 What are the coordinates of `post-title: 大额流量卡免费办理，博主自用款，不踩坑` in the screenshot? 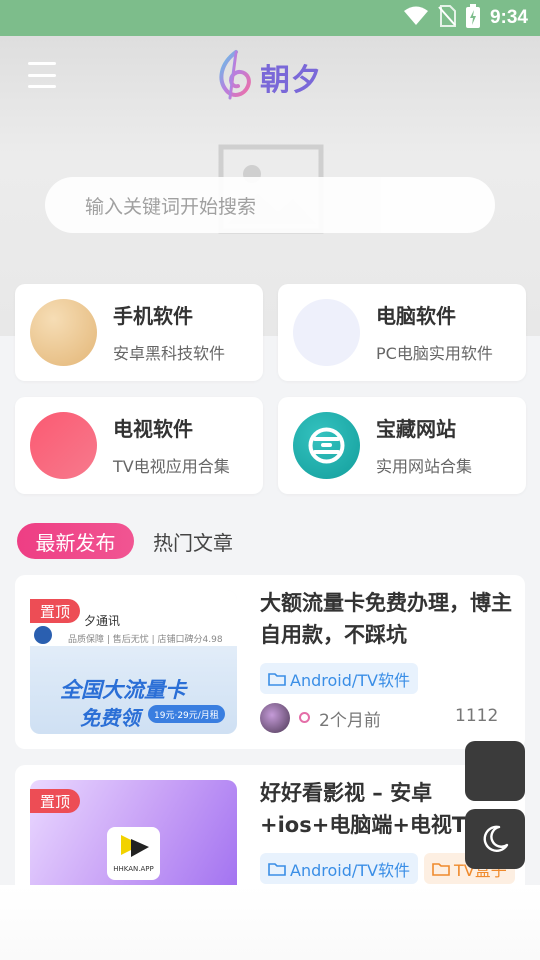 It's located at (387, 619).